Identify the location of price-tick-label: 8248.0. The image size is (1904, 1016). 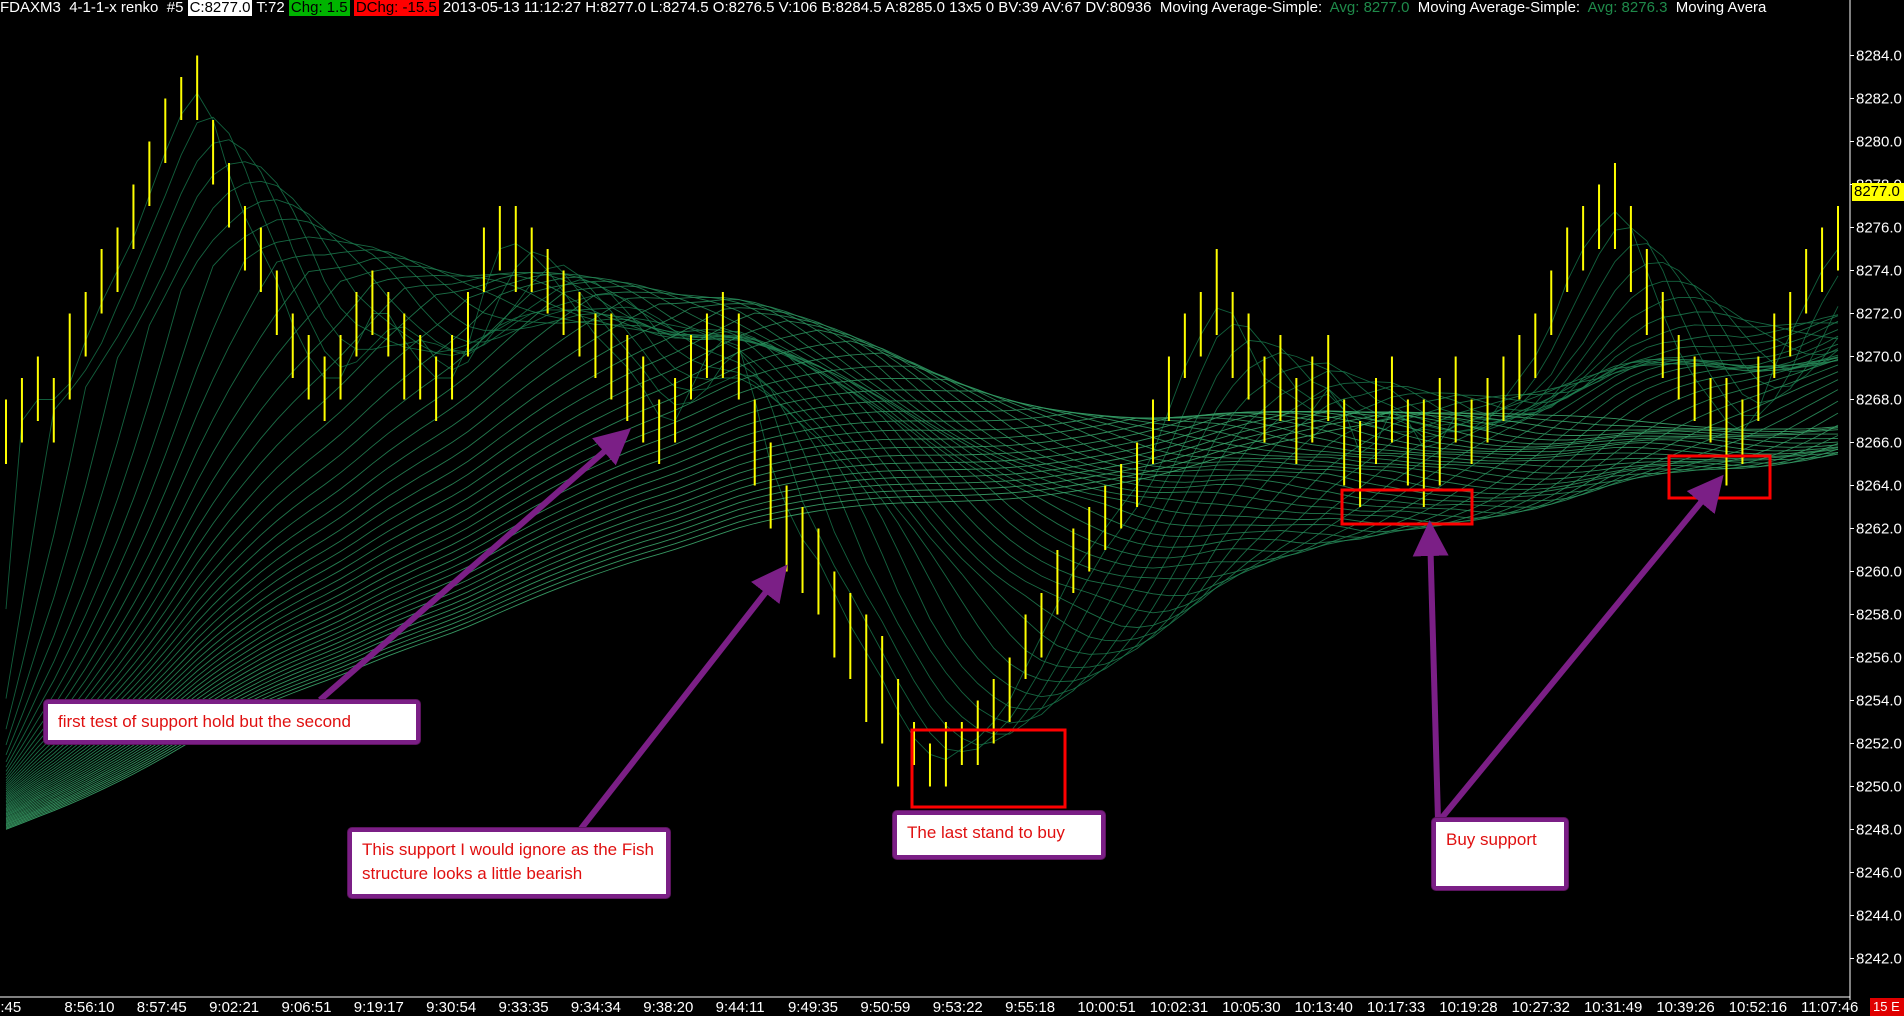
(1879, 830).